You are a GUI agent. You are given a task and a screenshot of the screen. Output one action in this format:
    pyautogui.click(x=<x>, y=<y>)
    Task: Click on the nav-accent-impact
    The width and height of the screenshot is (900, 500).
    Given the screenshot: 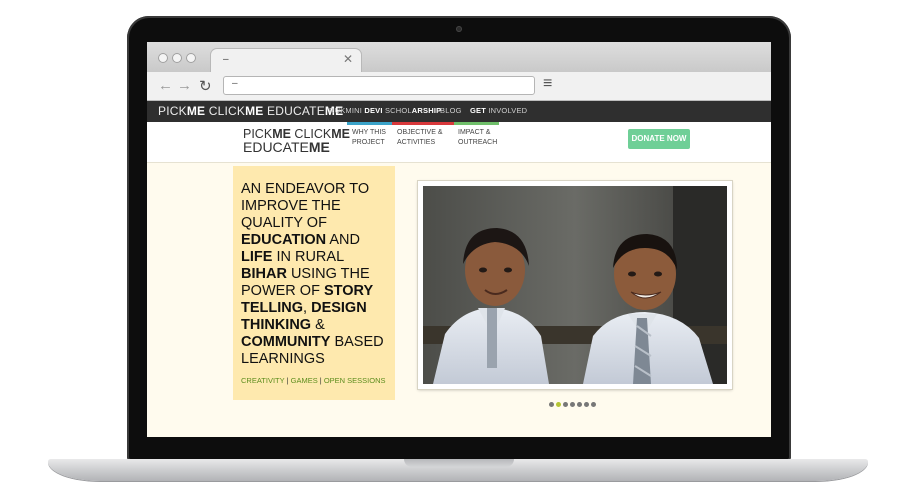 What is the action you would take?
    pyautogui.click(x=476, y=123)
    